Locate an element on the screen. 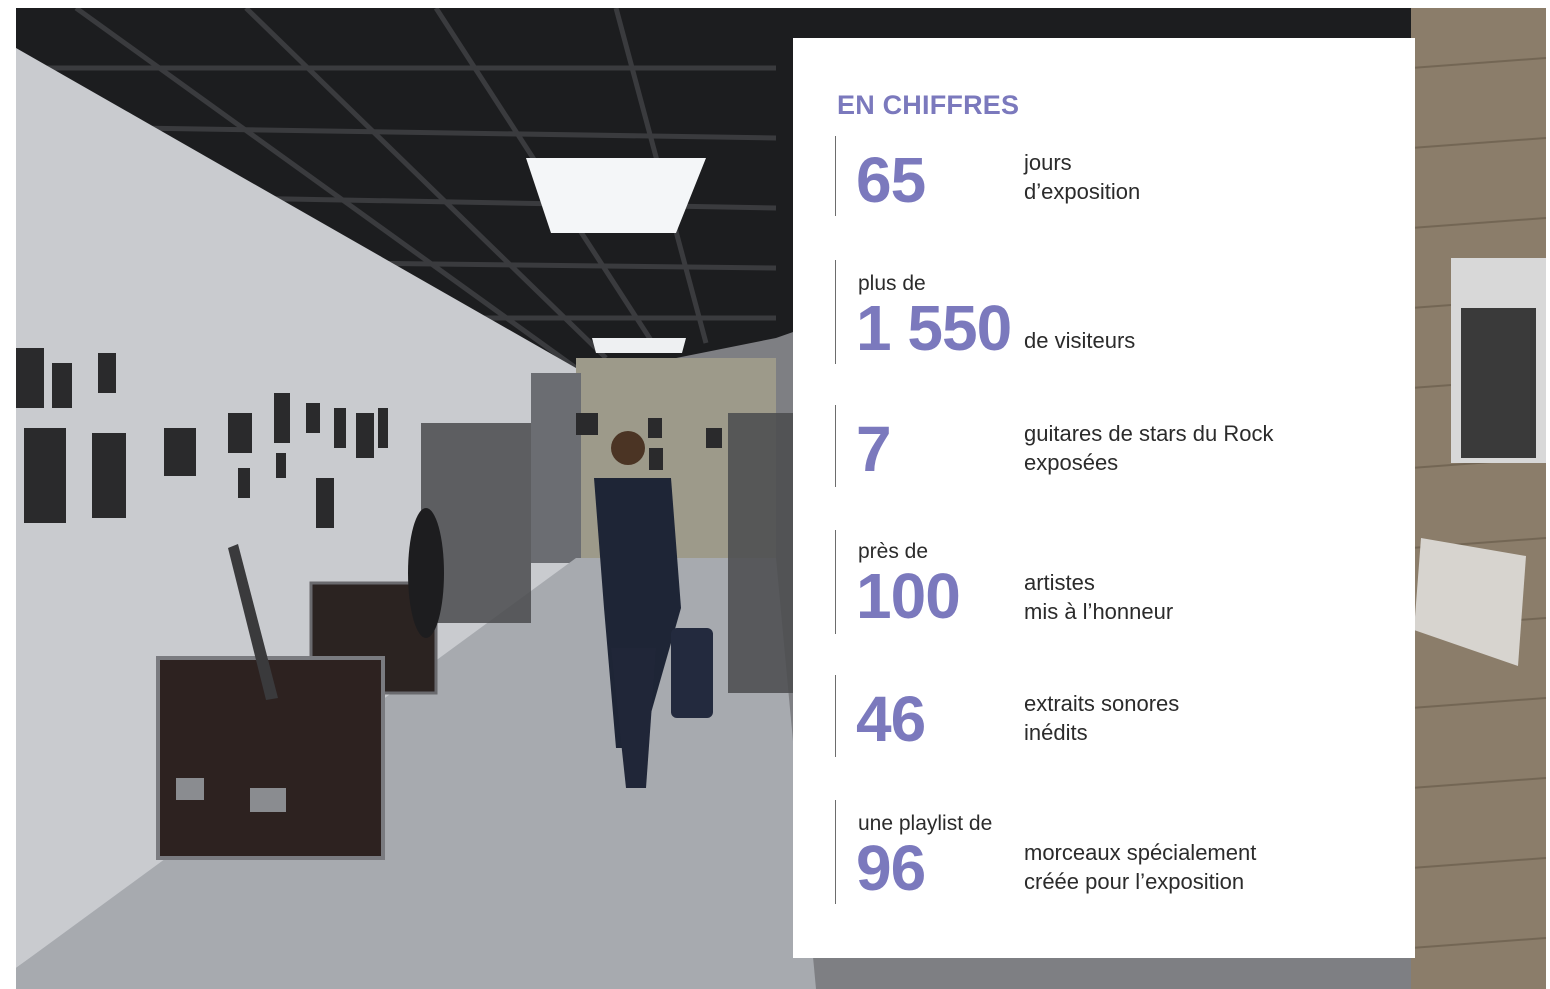 The width and height of the screenshot is (1550, 989). stat-audio-extracts: 46 extraits sonores inédits is located at coordinates (1115, 716).